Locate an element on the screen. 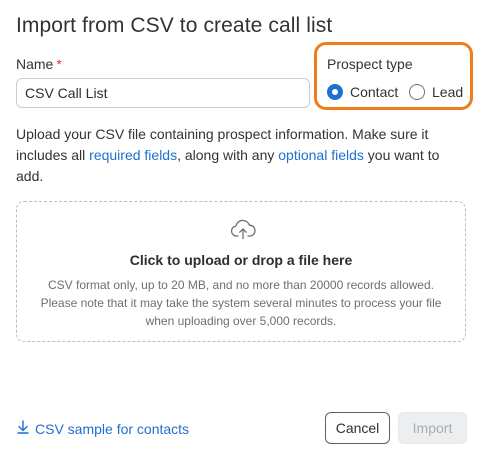 The width and height of the screenshot is (482, 462). cancel-button: Cancel is located at coordinates (357, 428).